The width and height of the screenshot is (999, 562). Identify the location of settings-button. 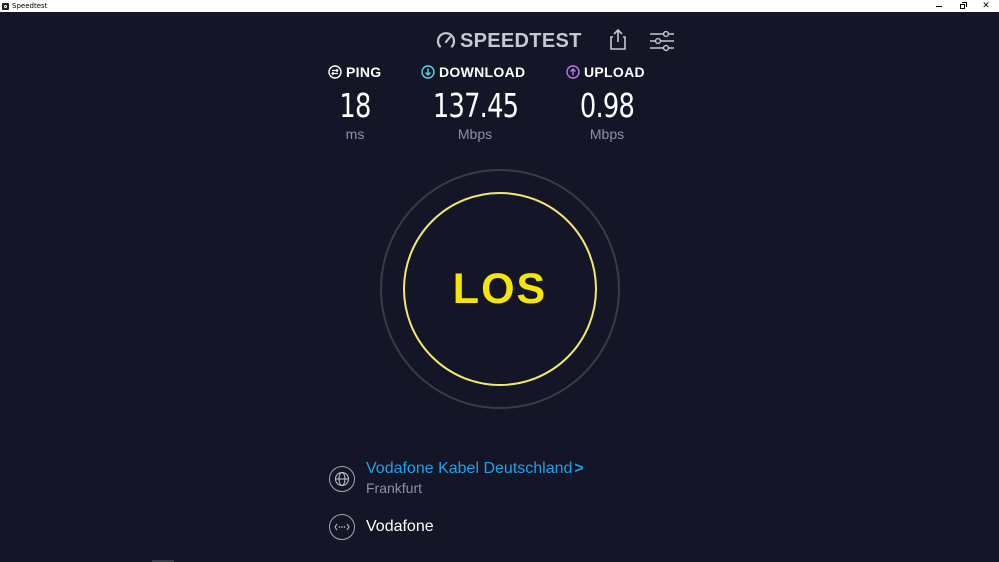
(662, 41).